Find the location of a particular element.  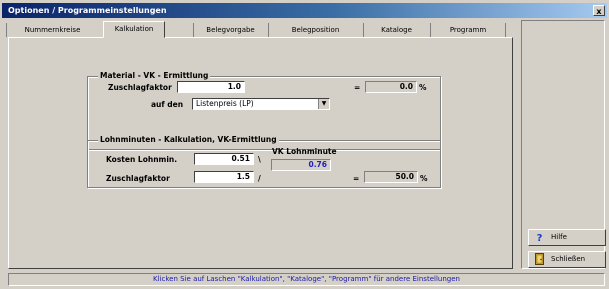

vk-lohnminute-label: VK Lohnminute is located at coordinates (304, 151).